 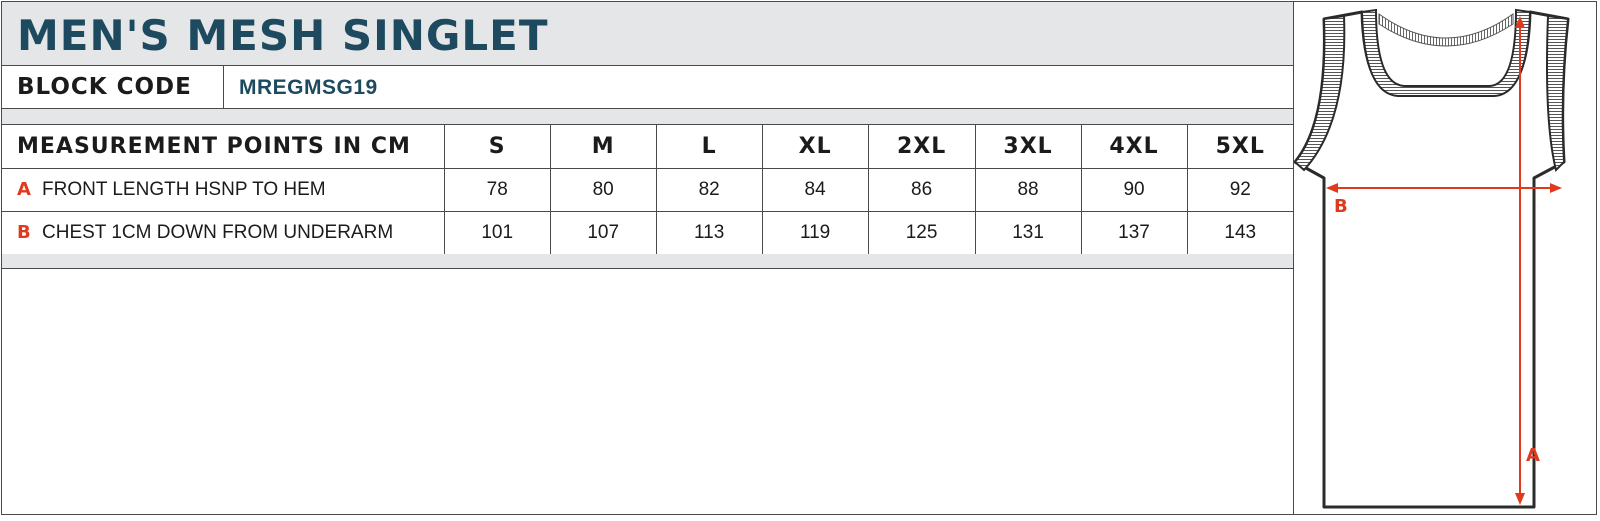 I want to click on table-cell: 125, so click(x=921, y=233).